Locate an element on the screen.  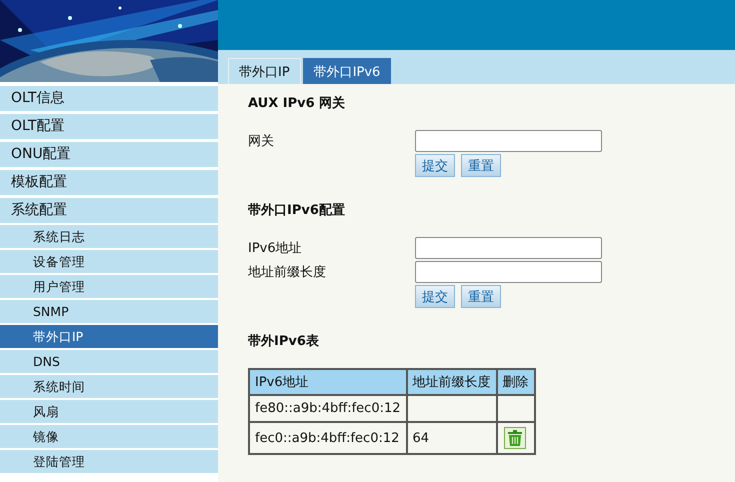
table-cell: fe80::a9b:4bff:fec0:12 is located at coordinates (328, 408).